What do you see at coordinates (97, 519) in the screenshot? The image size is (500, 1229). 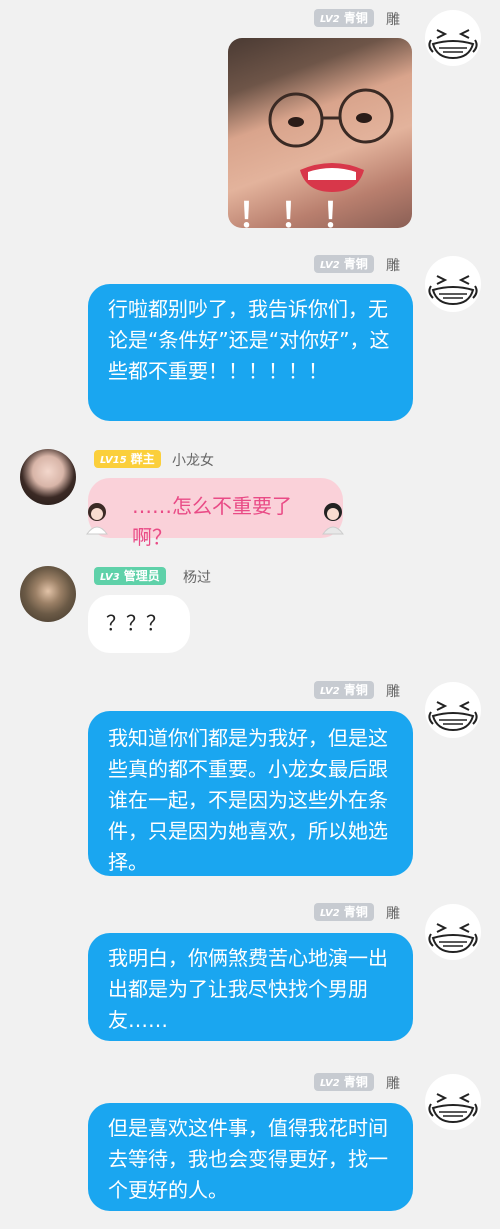 I see `sticker-girl-icon` at bounding box center [97, 519].